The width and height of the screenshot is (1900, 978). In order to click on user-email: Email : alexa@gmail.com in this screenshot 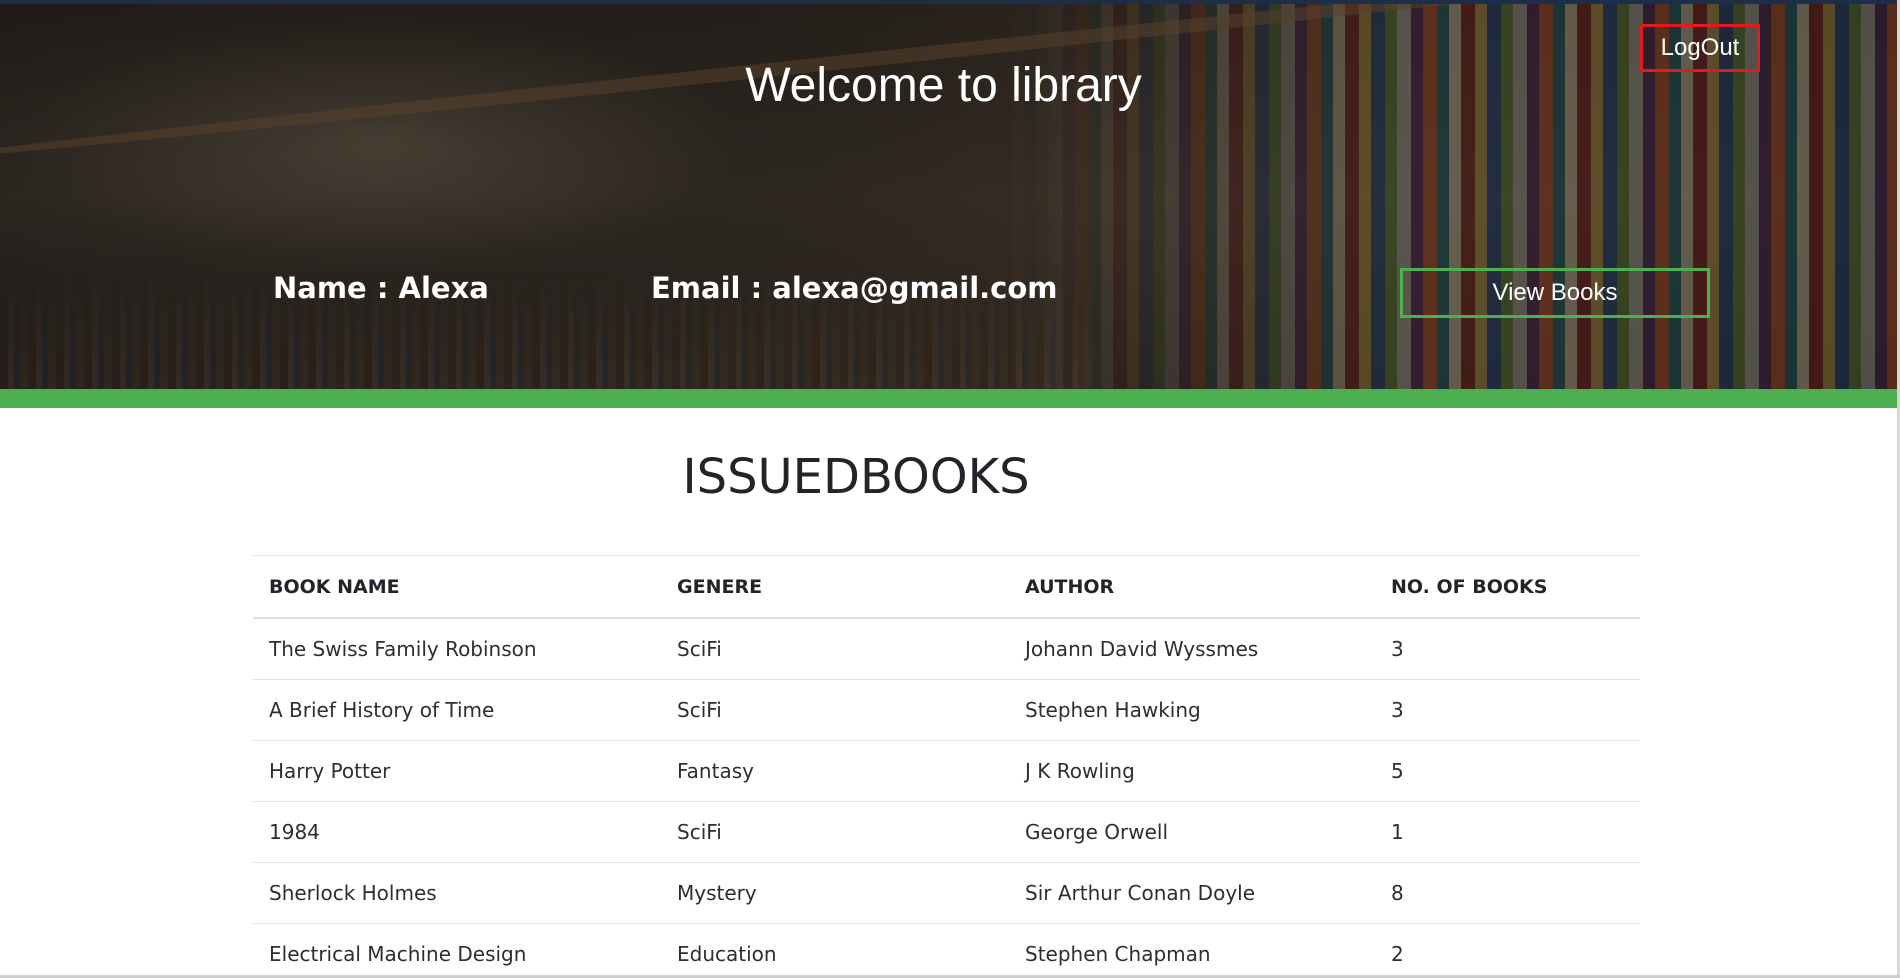, I will do `click(854, 288)`.